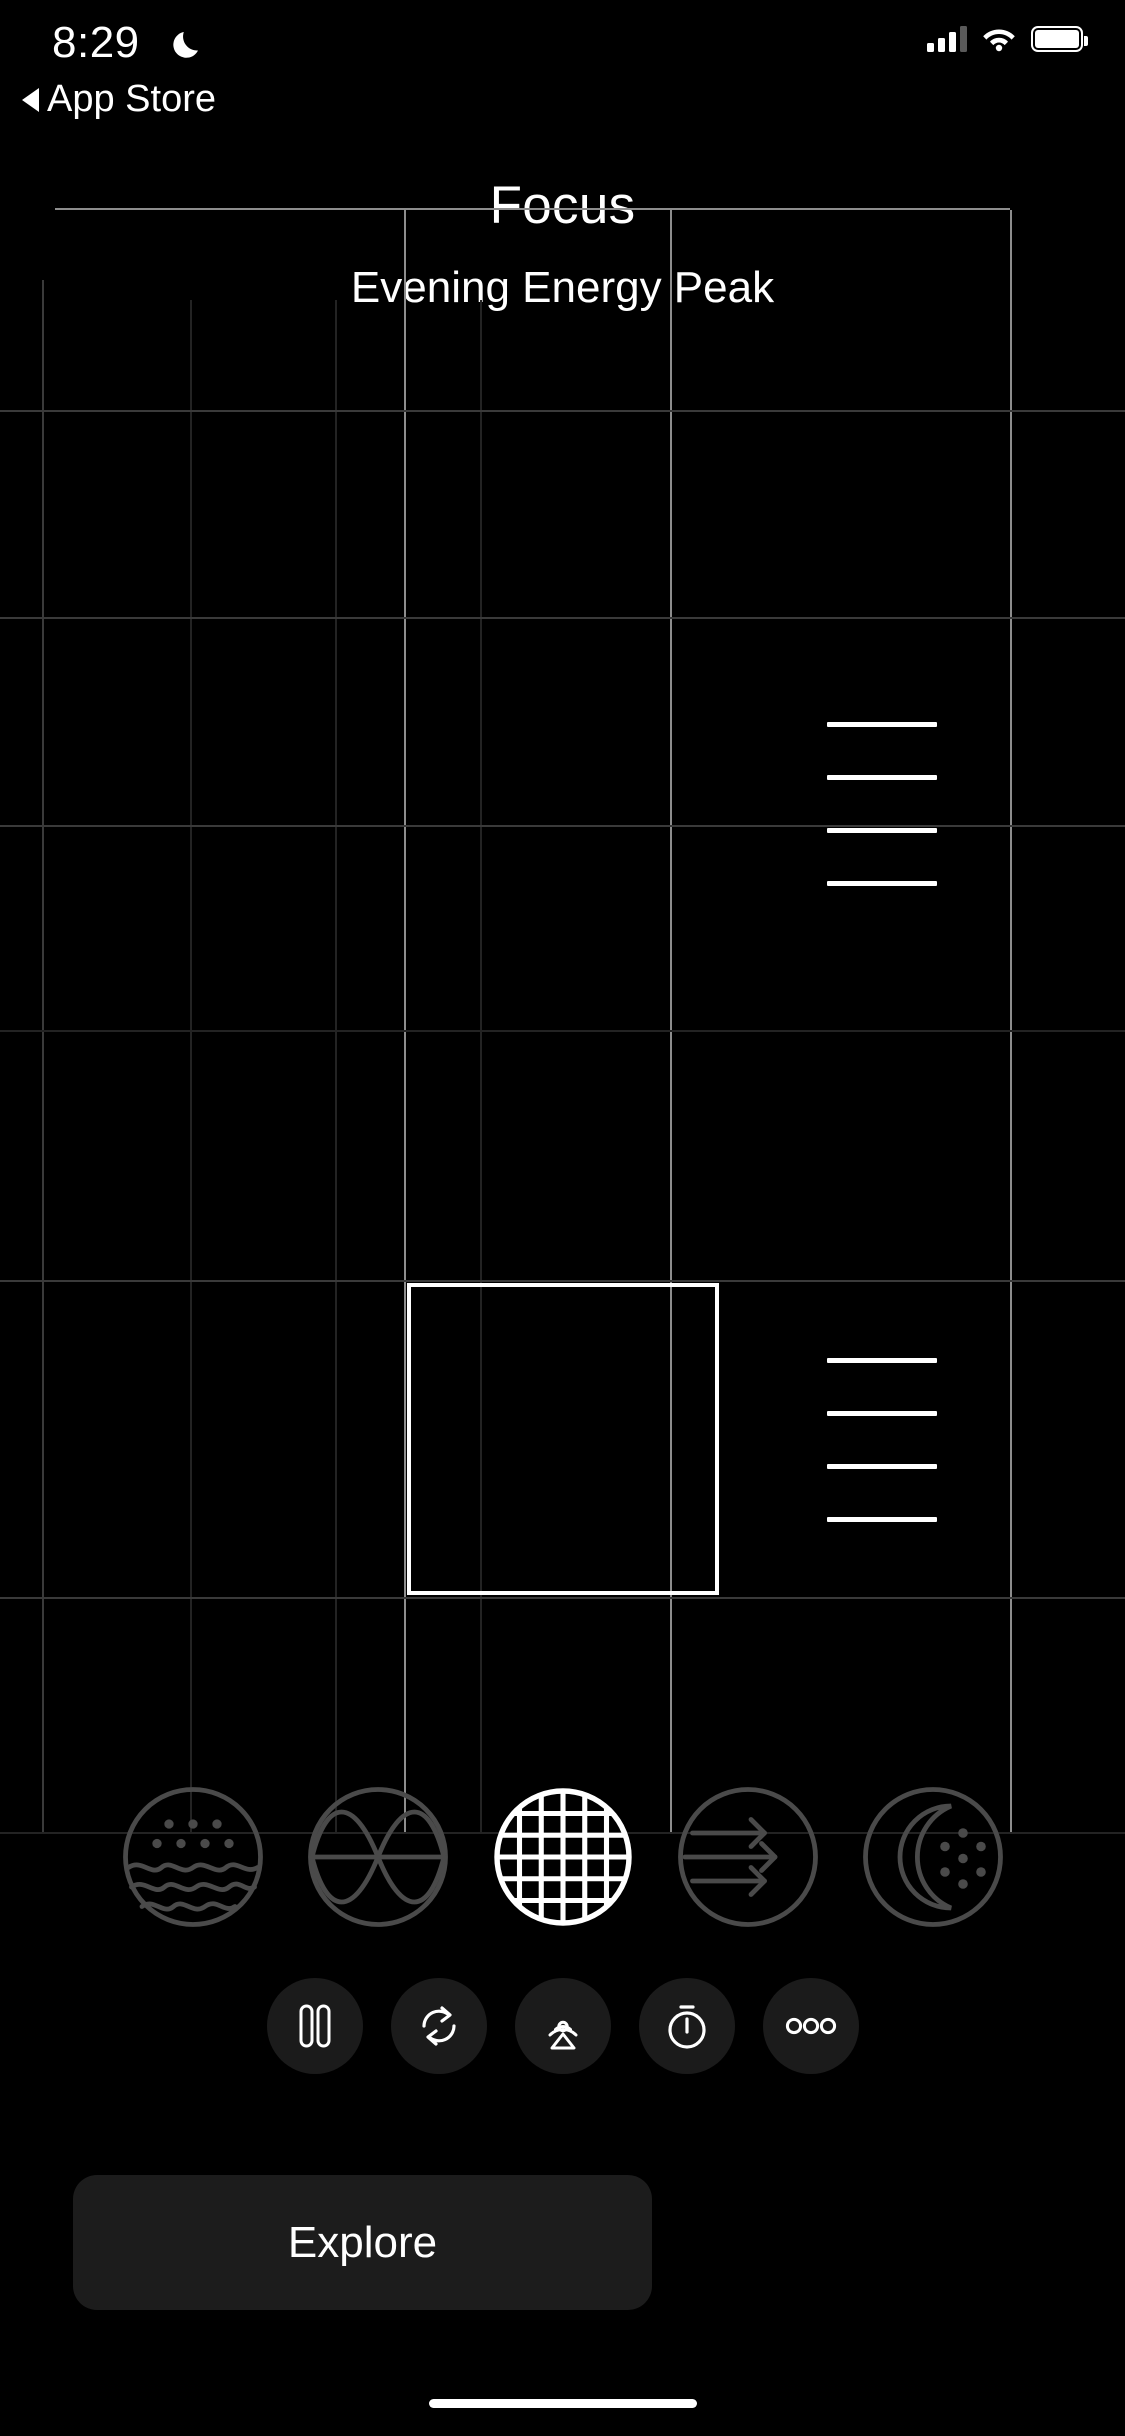 Image resolution: width=1125 pixels, height=2436 pixels. I want to click on loop-icon, so click(438, 2026).